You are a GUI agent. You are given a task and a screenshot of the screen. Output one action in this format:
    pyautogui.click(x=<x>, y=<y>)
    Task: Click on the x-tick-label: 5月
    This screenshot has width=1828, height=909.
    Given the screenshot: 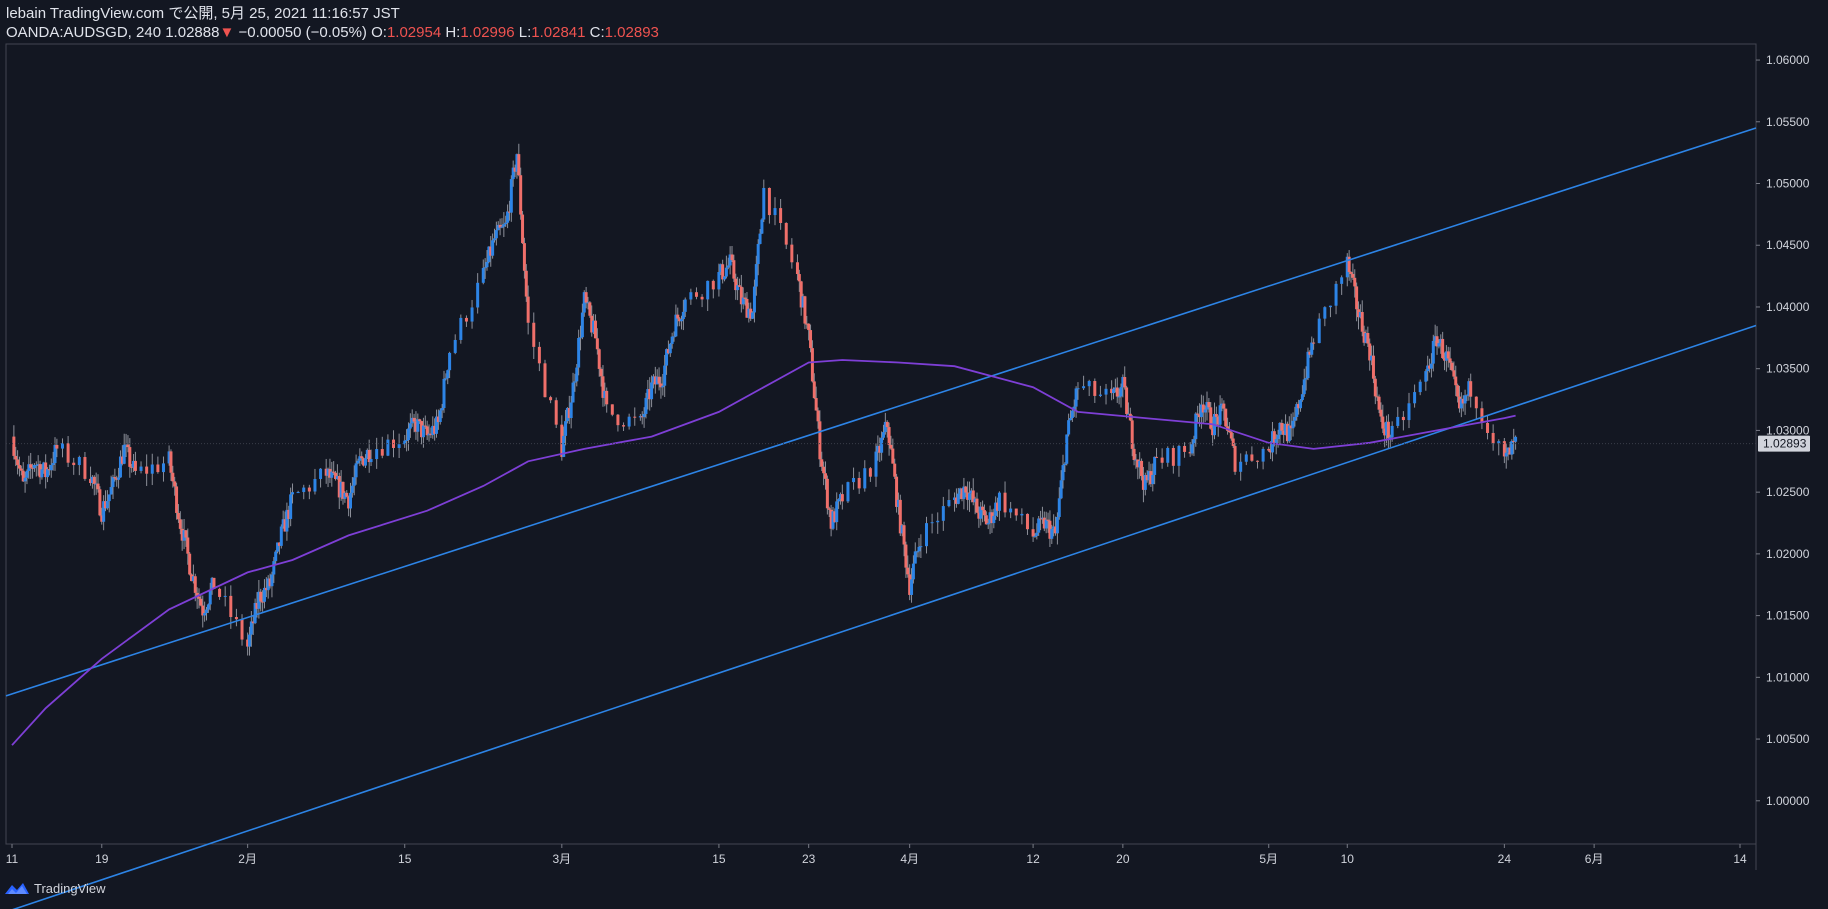 What is the action you would take?
    pyautogui.click(x=1268, y=859)
    